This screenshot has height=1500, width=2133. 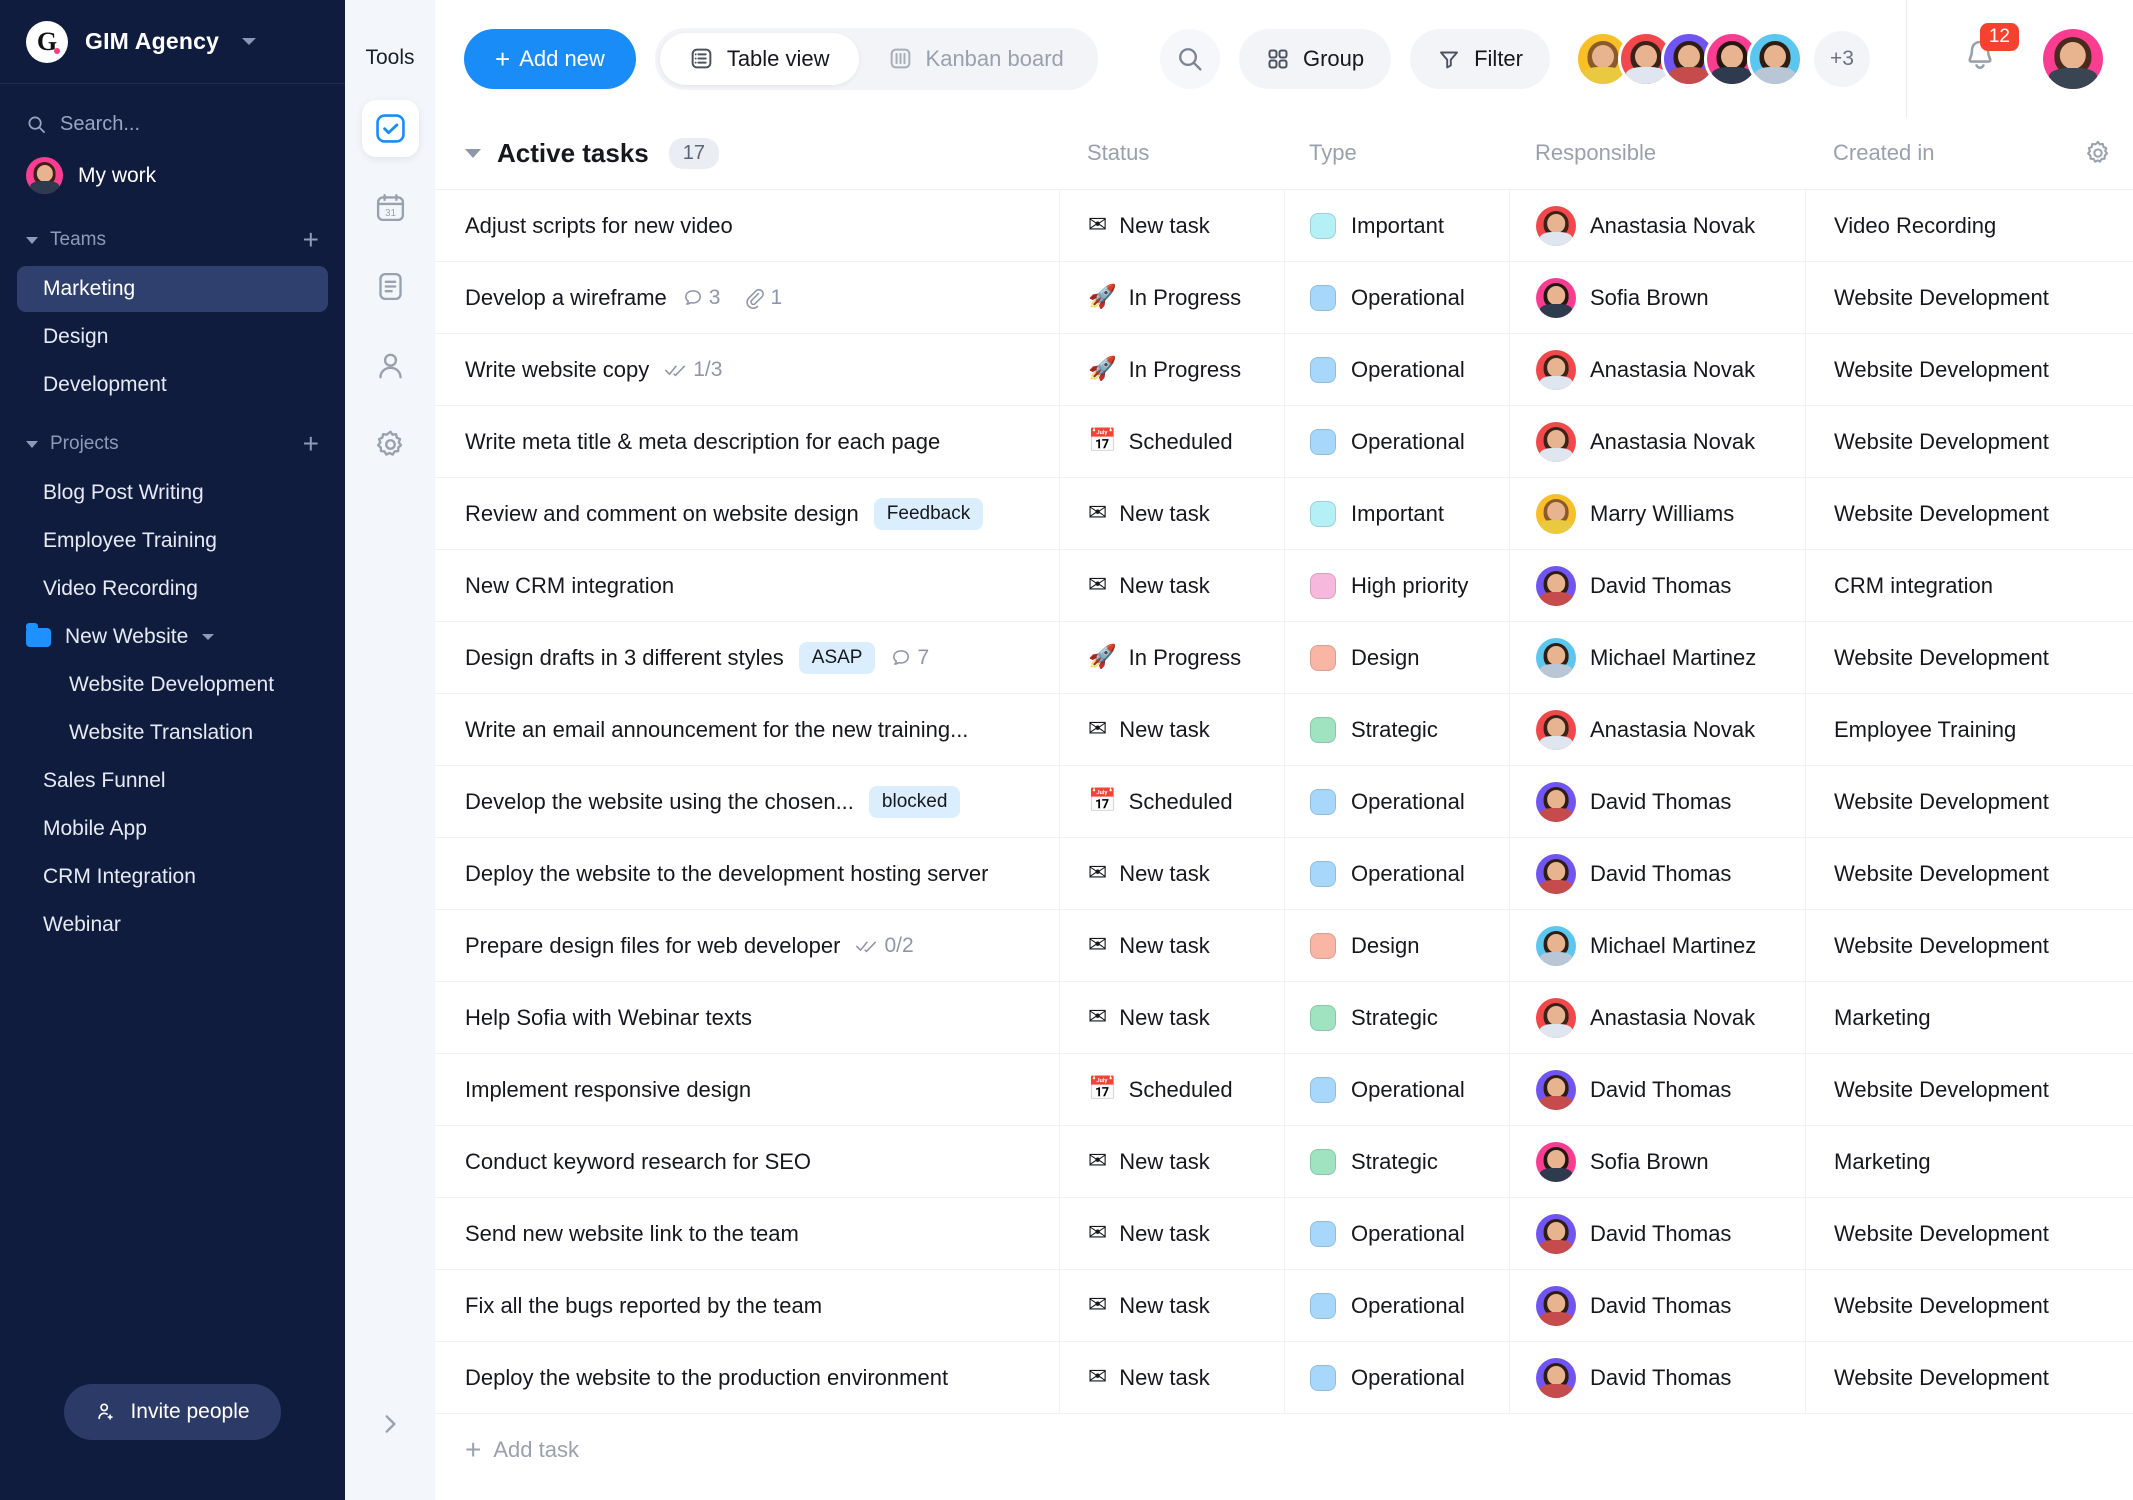 What do you see at coordinates (747, 1305) in the screenshot?
I see `task-name-cell: Fix all the bugs reported by the team` at bounding box center [747, 1305].